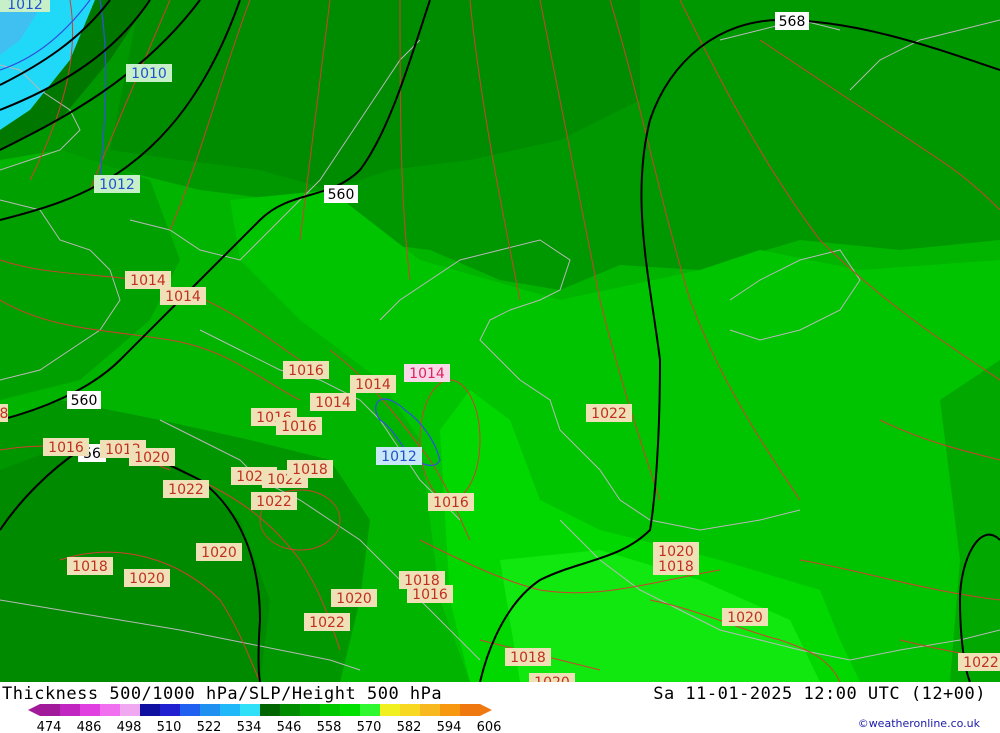 The image size is (1000, 733). What do you see at coordinates (129, 726) in the screenshot?
I see `legend-tick-label: 498` at bounding box center [129, 726].